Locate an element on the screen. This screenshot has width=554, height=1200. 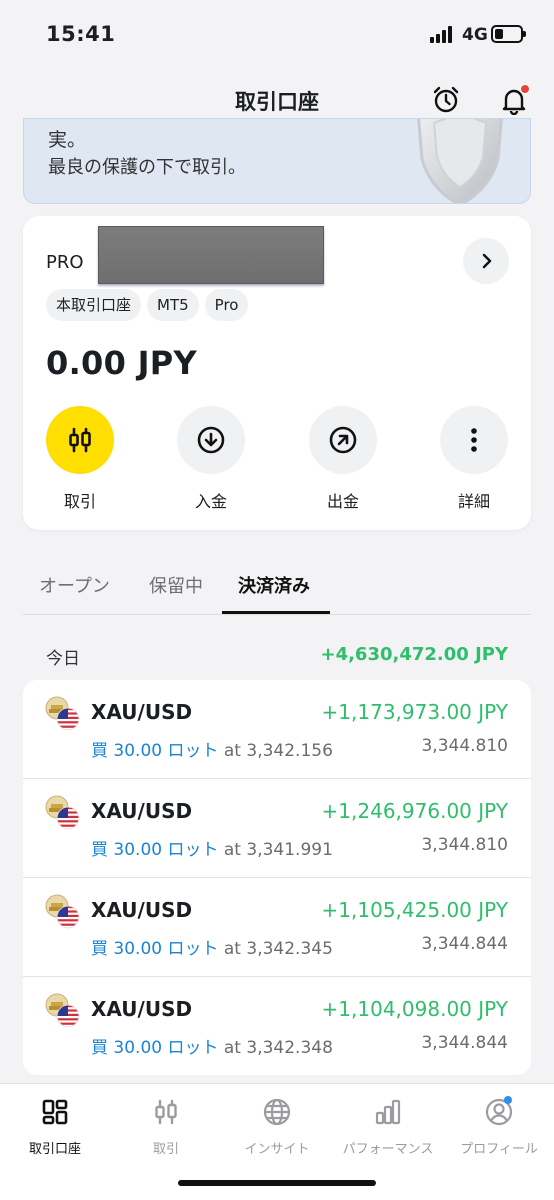
trade-open-price: at 3,342.348 is located at coordinates (278, 1048).